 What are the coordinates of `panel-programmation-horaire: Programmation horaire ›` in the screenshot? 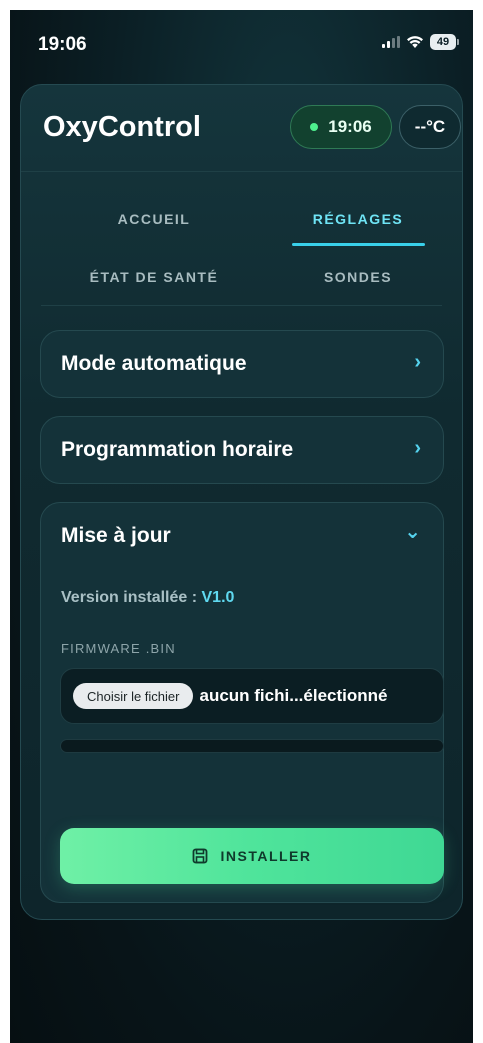 It's located at (242, 450).